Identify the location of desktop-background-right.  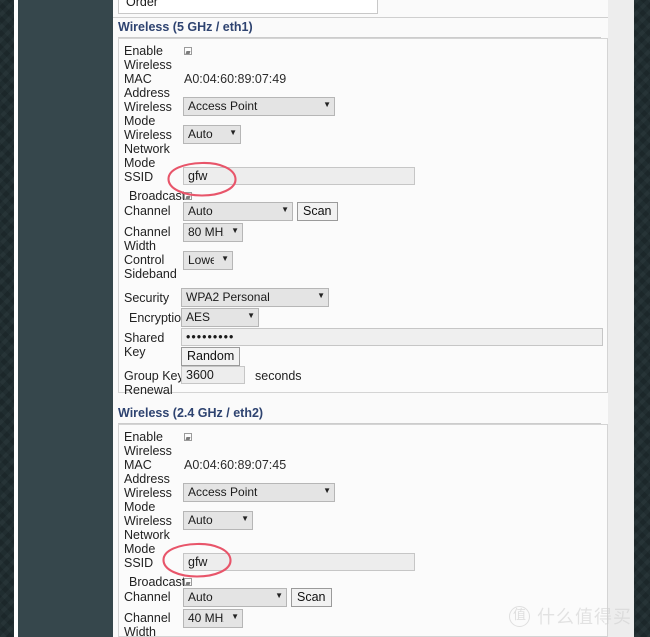
(642, 318).